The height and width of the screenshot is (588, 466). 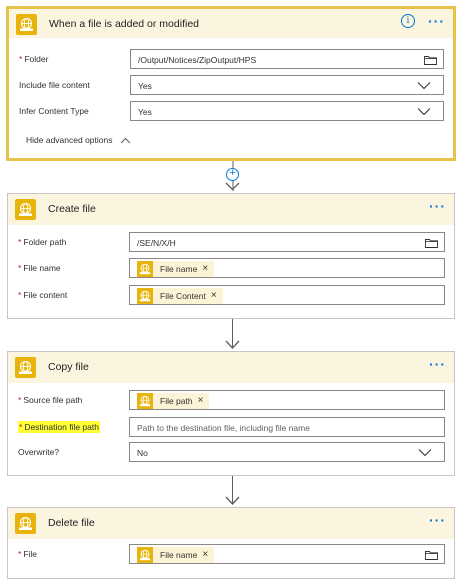 What do you see at coordinates (43, 295) in the screenshot?
I see `file-content-label: * File content` at bounding box center [43, 295].